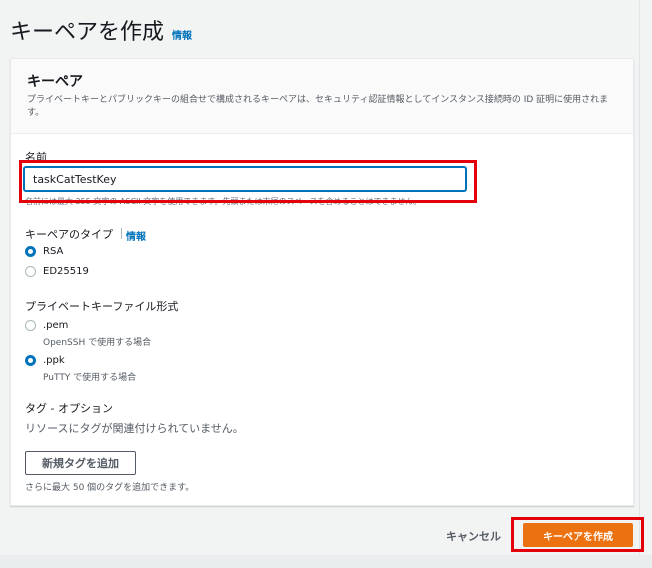 This screenshot has width=652, height=568. Describe the element at coordinates (136, 235) in the screenshot. I see `key-type-info-link: 情報` at that location.